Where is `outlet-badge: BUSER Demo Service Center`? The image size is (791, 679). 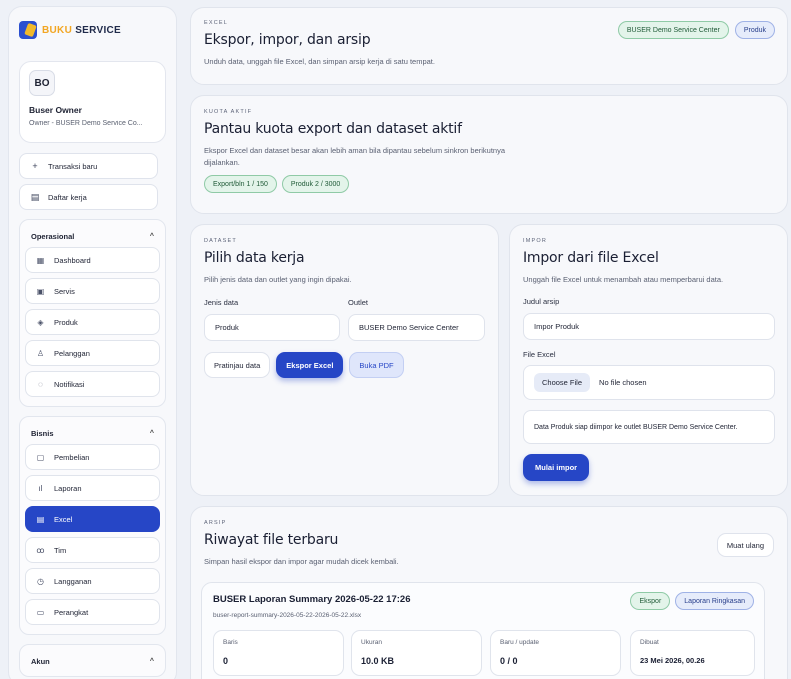
outlet-badge: BUSER Demo Service Center is located at coordinates (673, 30).